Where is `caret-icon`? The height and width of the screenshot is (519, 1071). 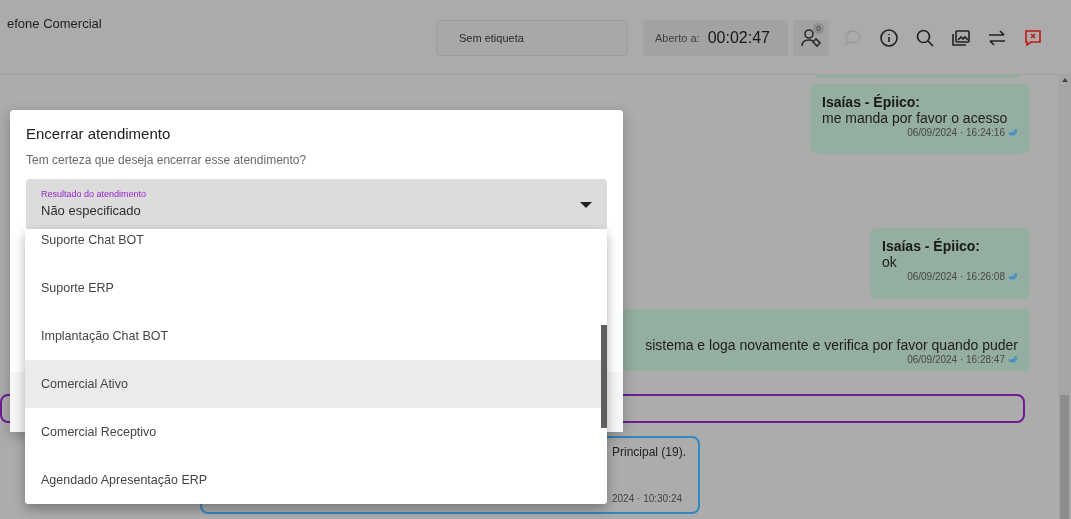
caret-icon is located at coordinates (586, 205).